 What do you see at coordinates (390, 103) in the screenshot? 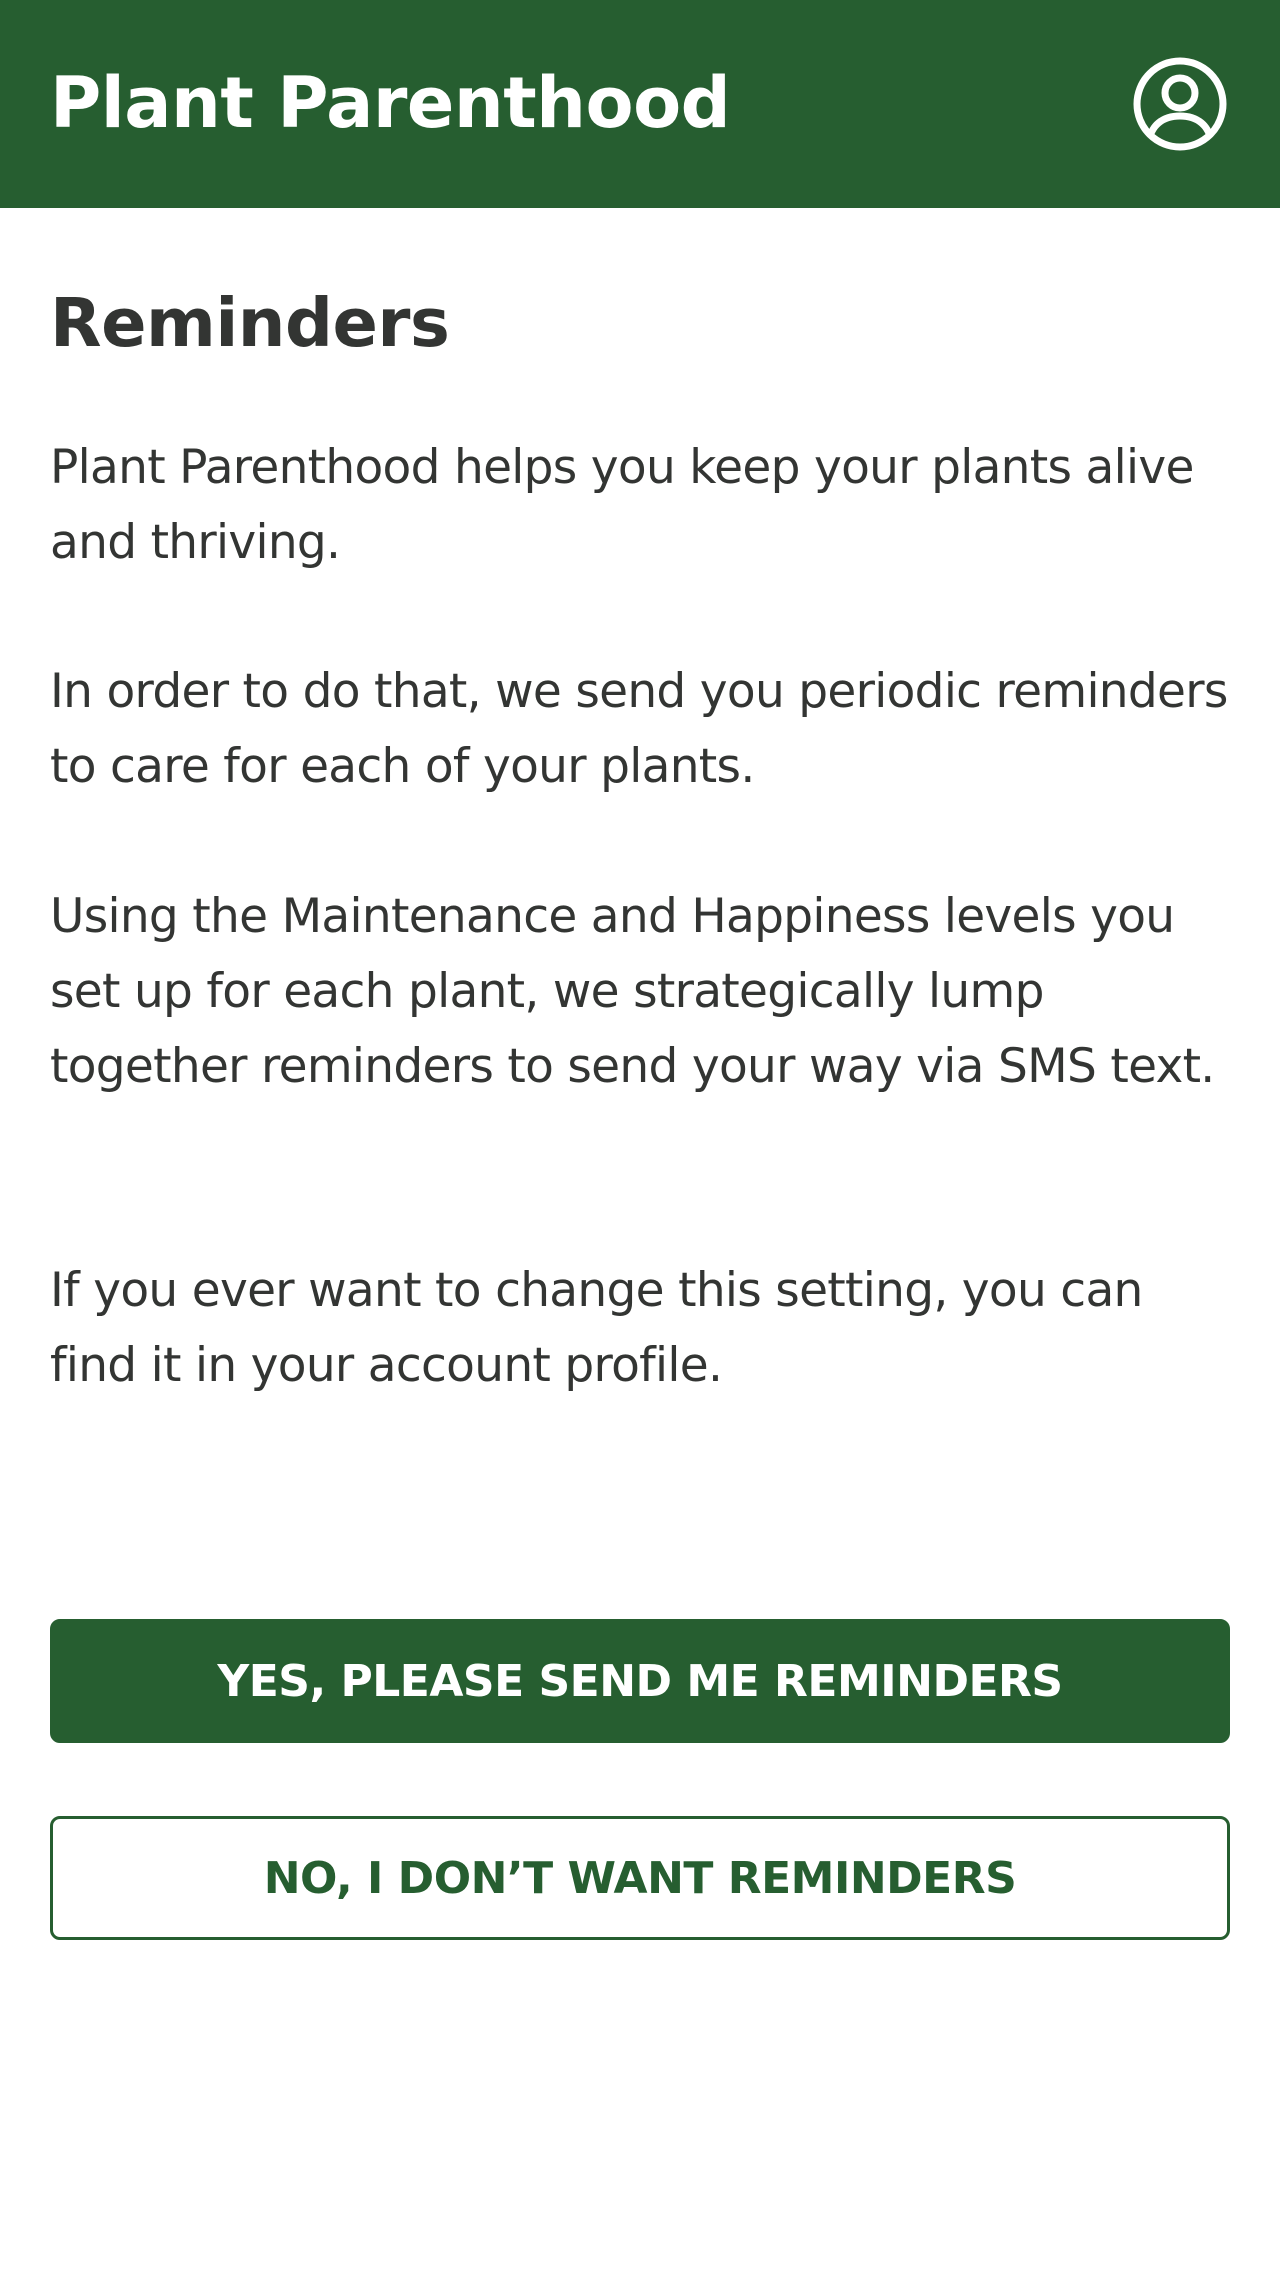
I see `app-title: Plant Parenthood` at bounding box center [390, 103].